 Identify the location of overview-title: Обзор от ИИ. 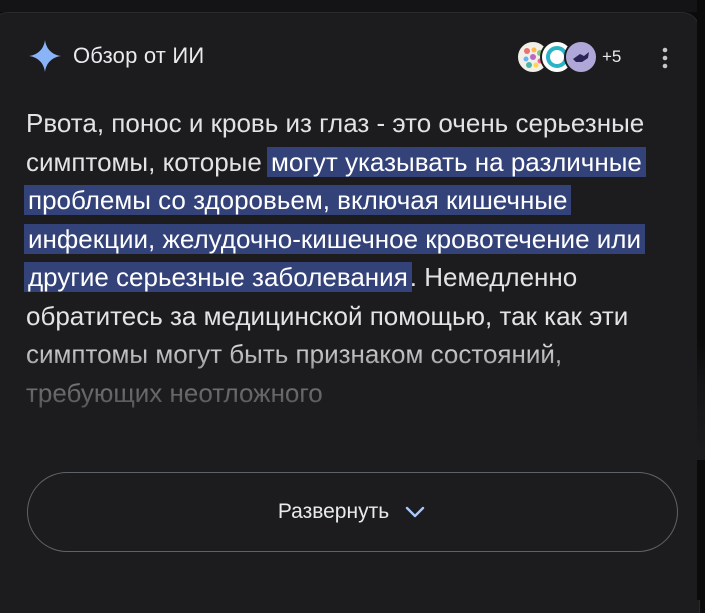
(139, 55).